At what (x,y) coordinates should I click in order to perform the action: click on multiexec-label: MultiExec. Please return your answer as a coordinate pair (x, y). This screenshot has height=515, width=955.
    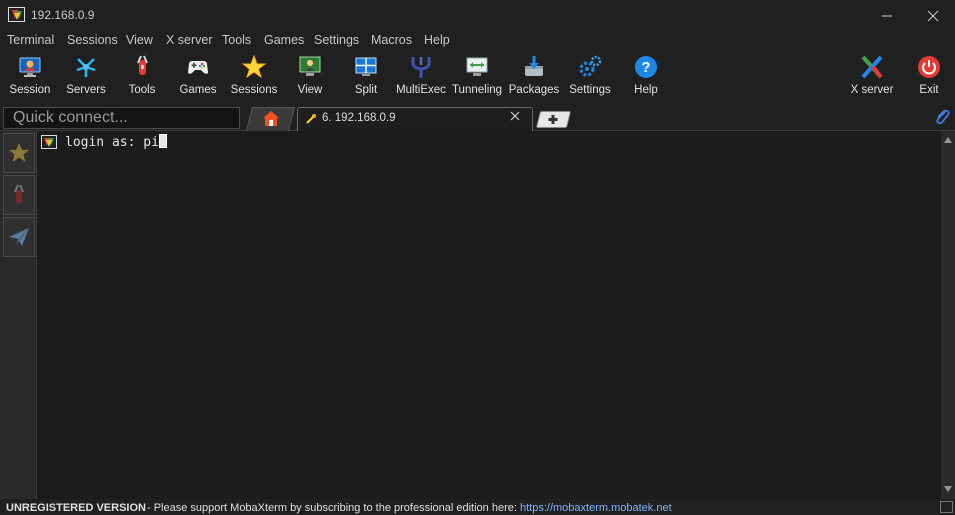
    Looking at the image, I should click on (421, 90).